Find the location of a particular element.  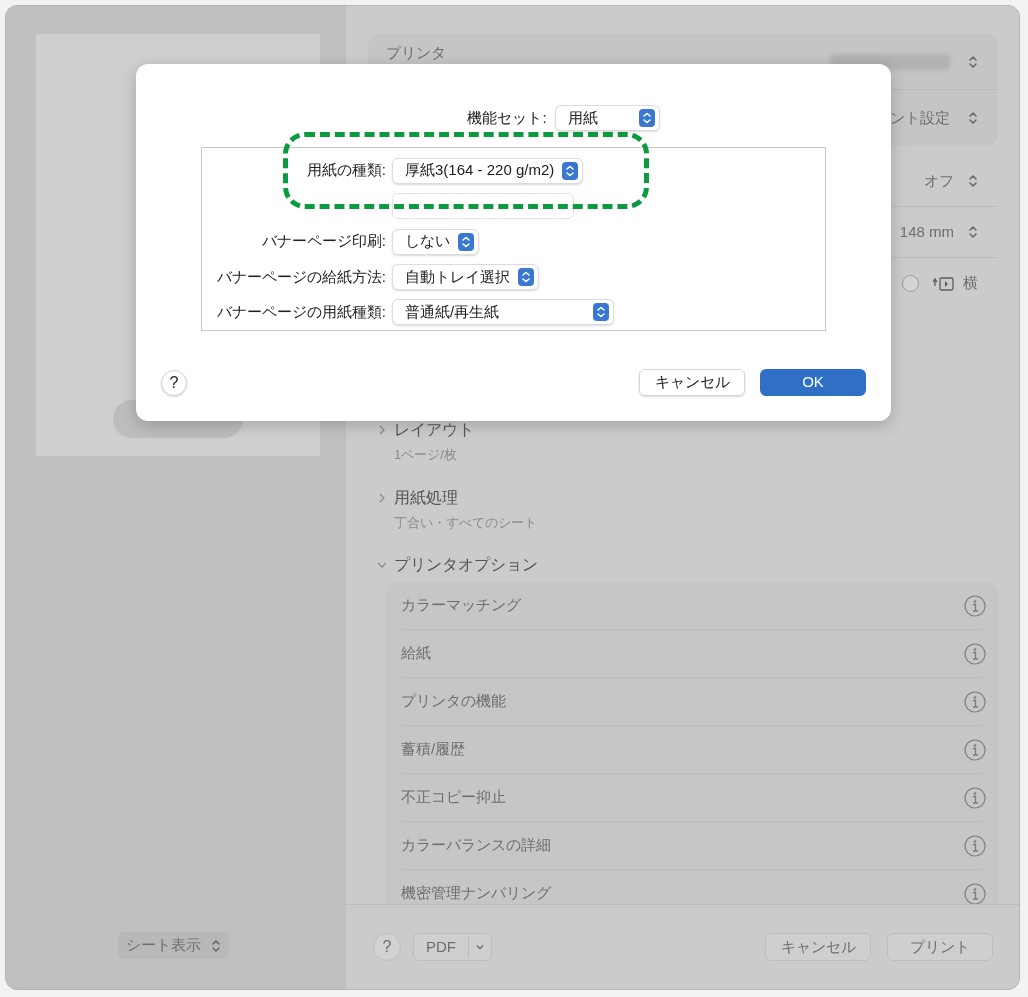

orientation-label: 横 is located at coordinates (970, 283).